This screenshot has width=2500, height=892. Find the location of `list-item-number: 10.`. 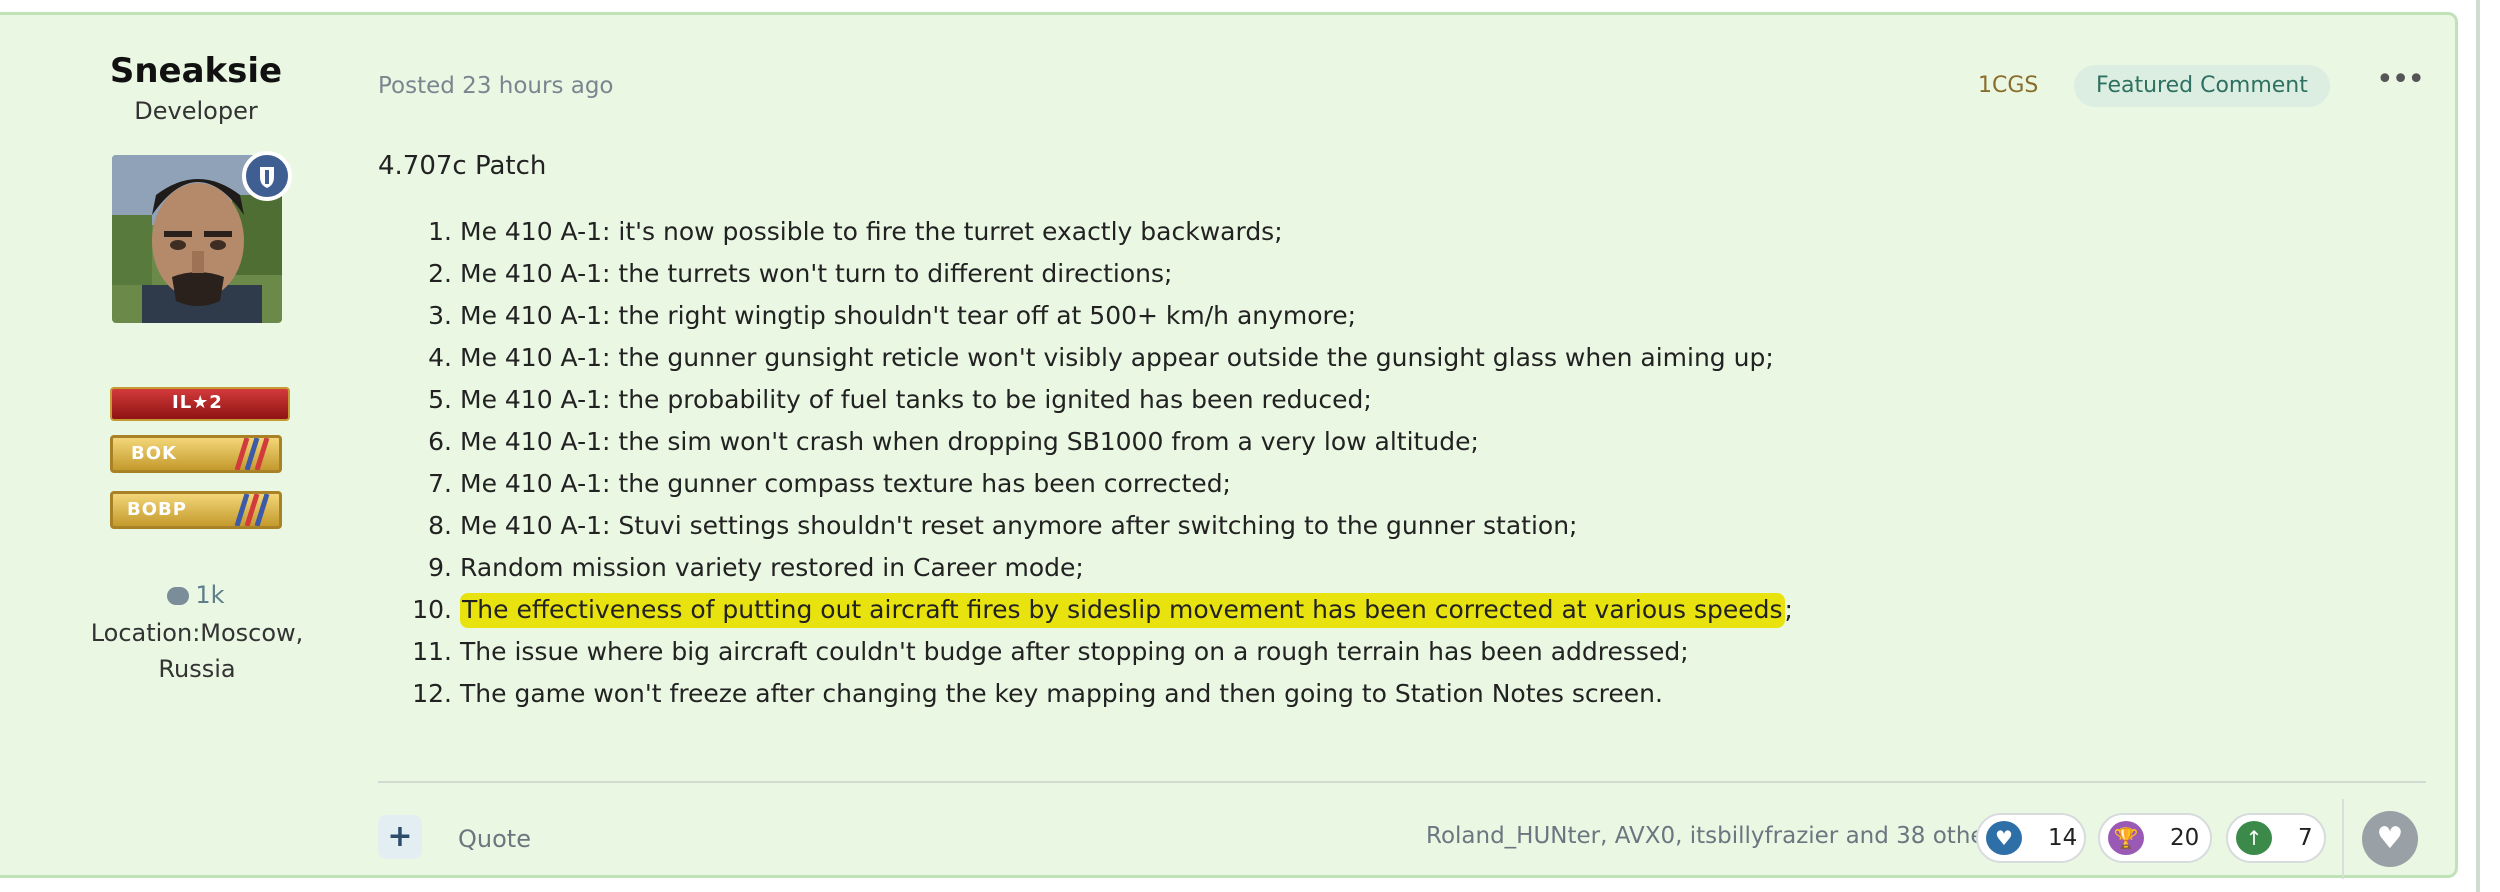

list-item-number: 10. is located at coordinates (432, 609).